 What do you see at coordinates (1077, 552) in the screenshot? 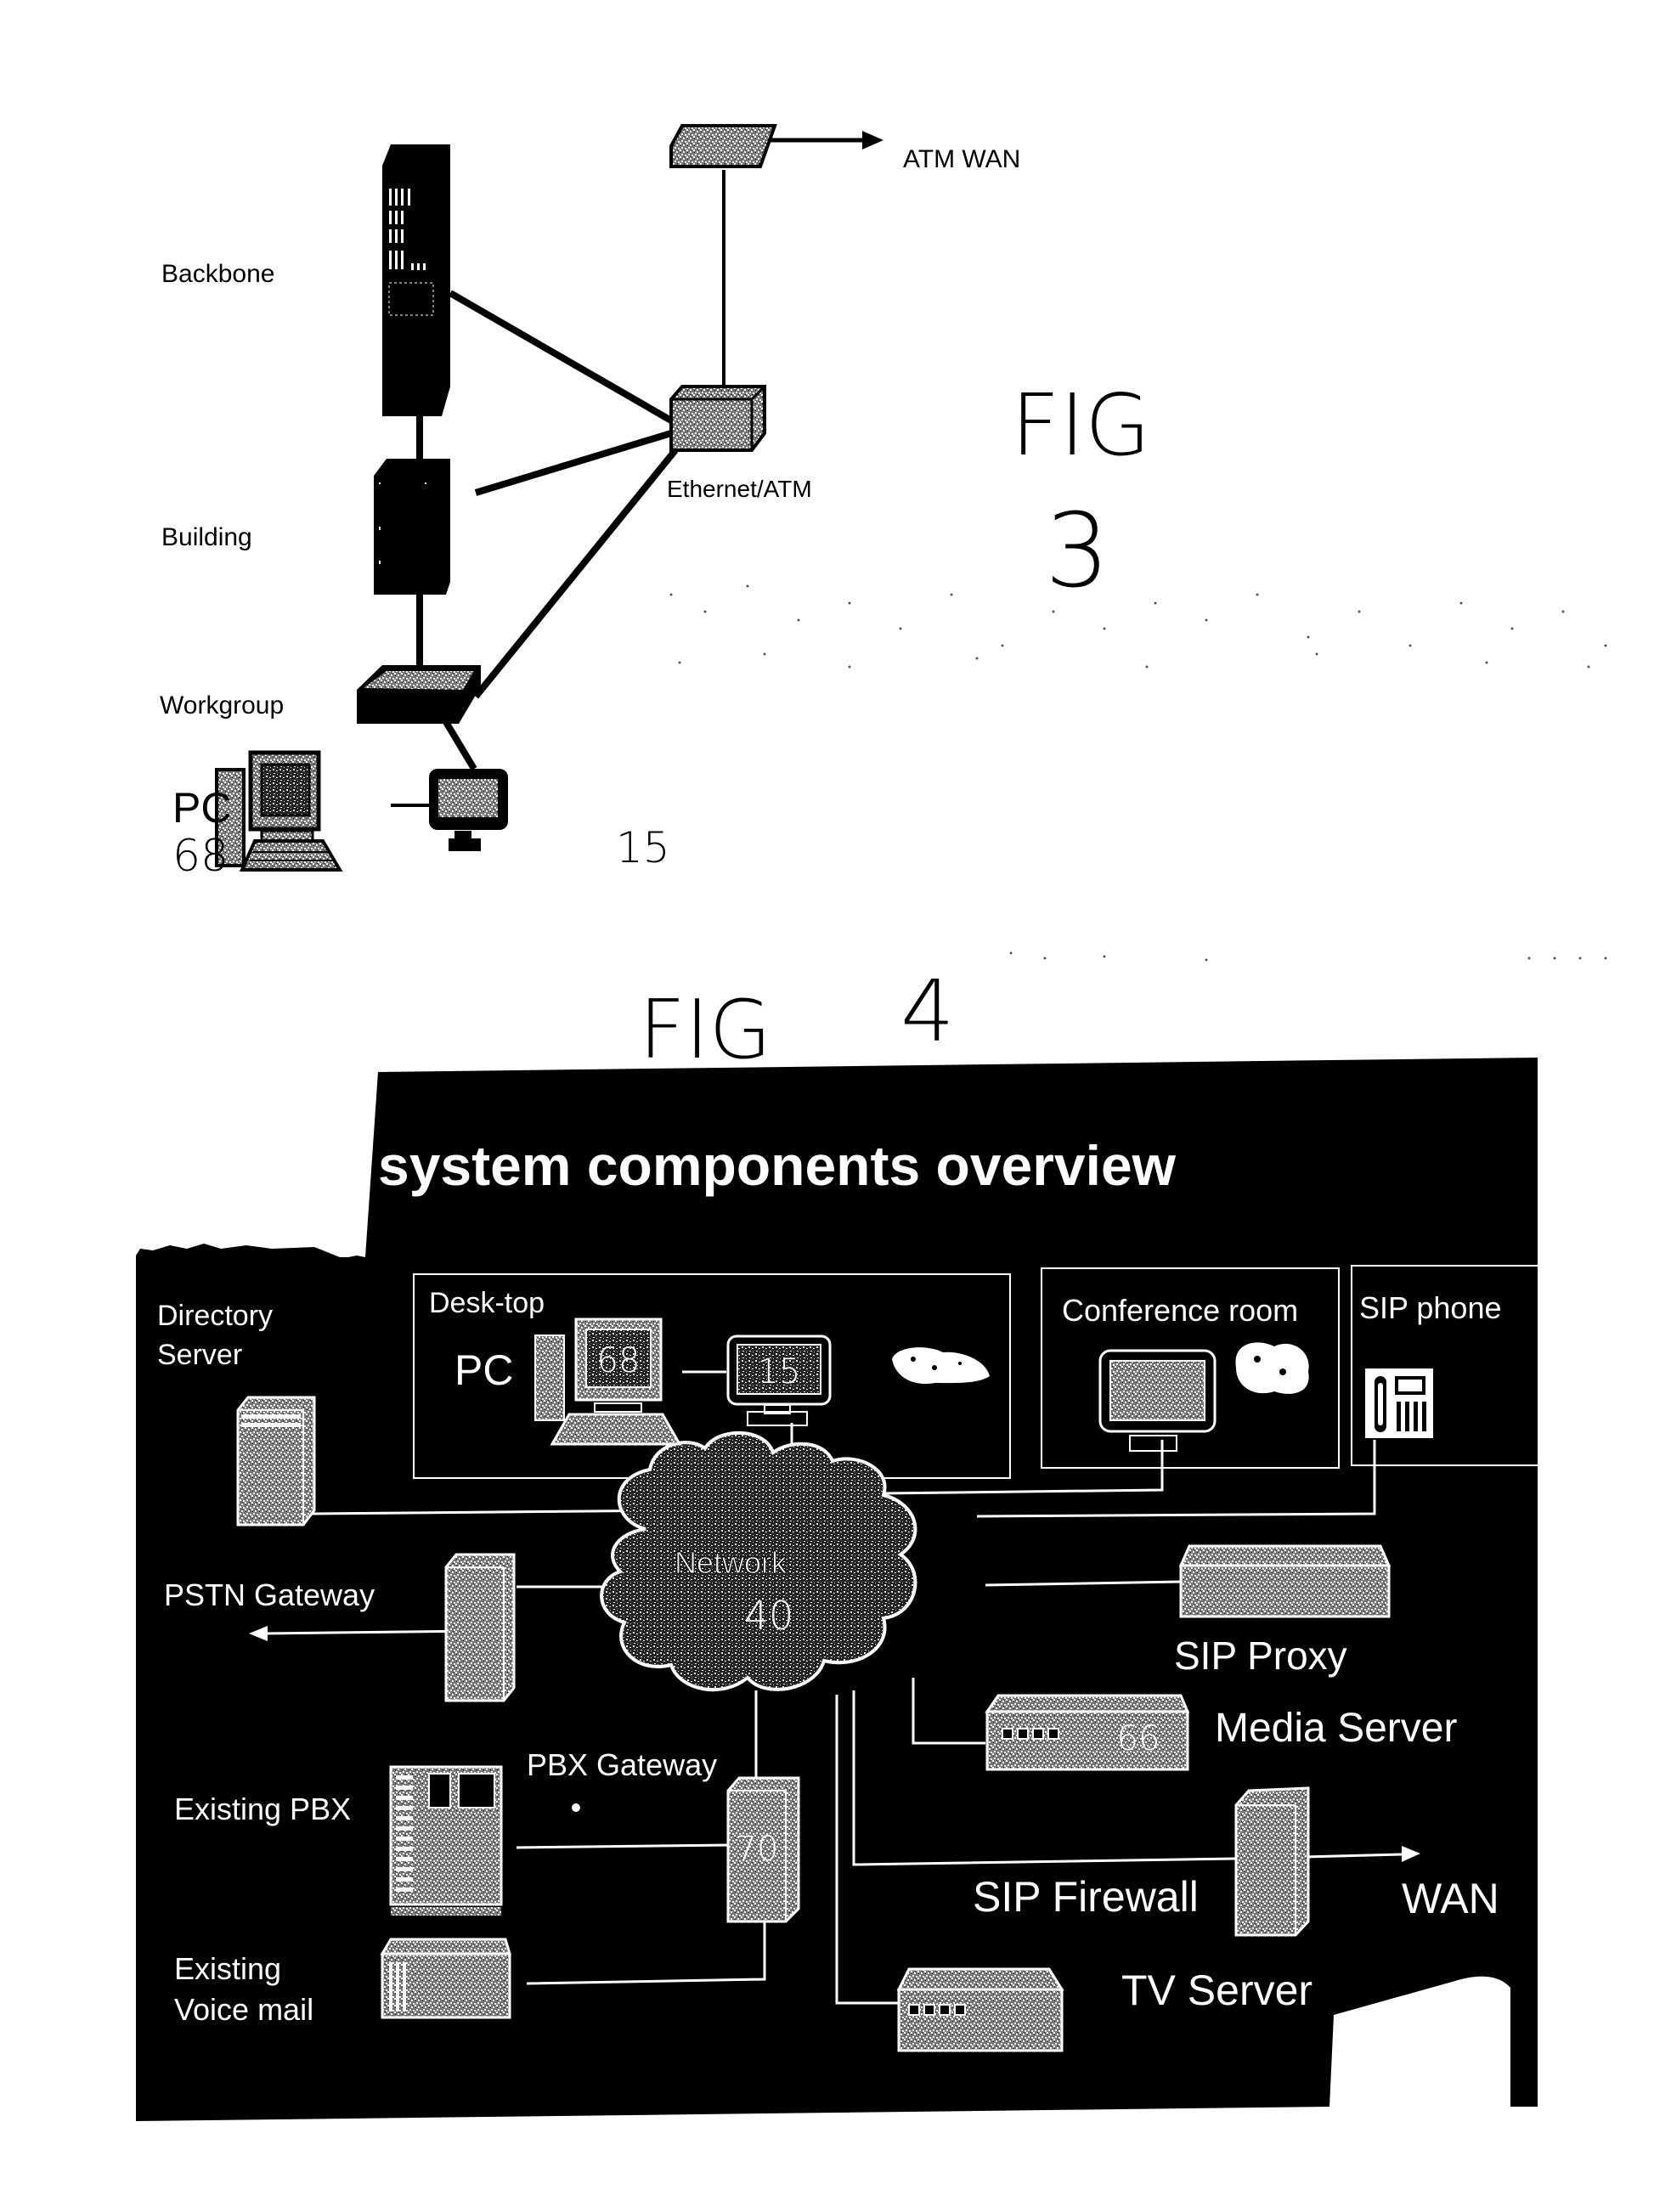
I see `fig3-caption-number: 3` at bounding box center [1077, 552].